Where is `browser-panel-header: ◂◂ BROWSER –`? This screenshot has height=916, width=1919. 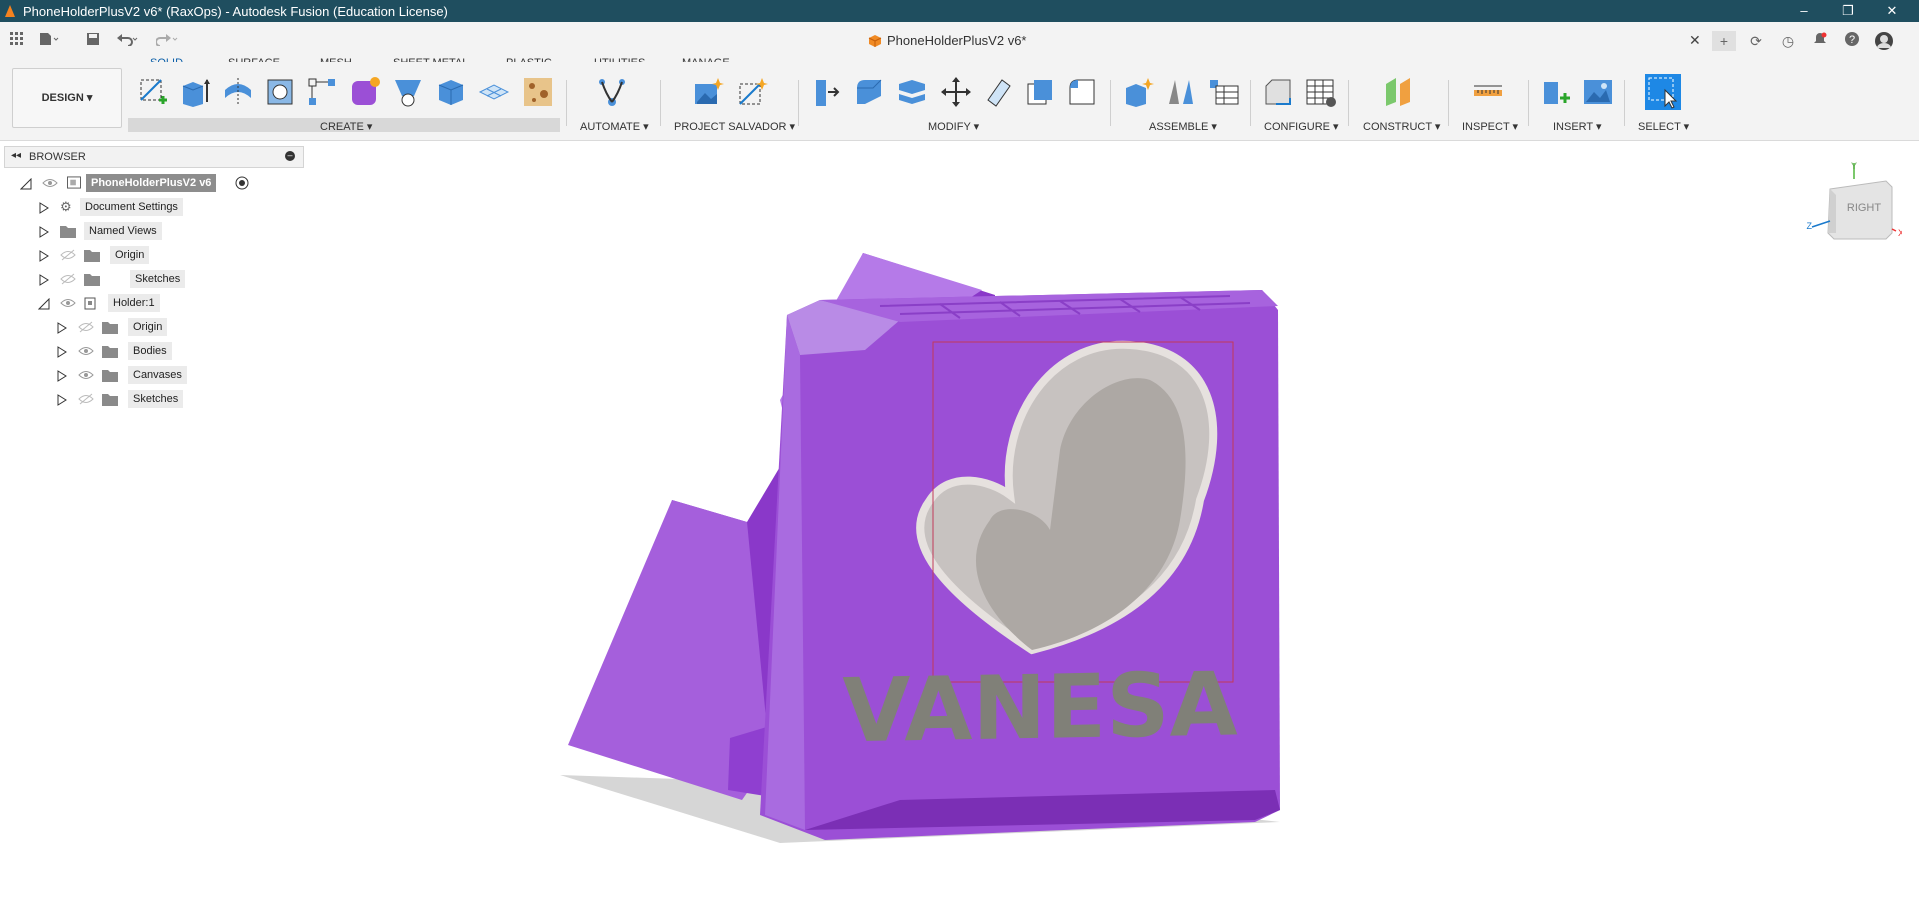 browser-panel-header: ◂◂ BROWSER – is located at coordinates (154, 157).